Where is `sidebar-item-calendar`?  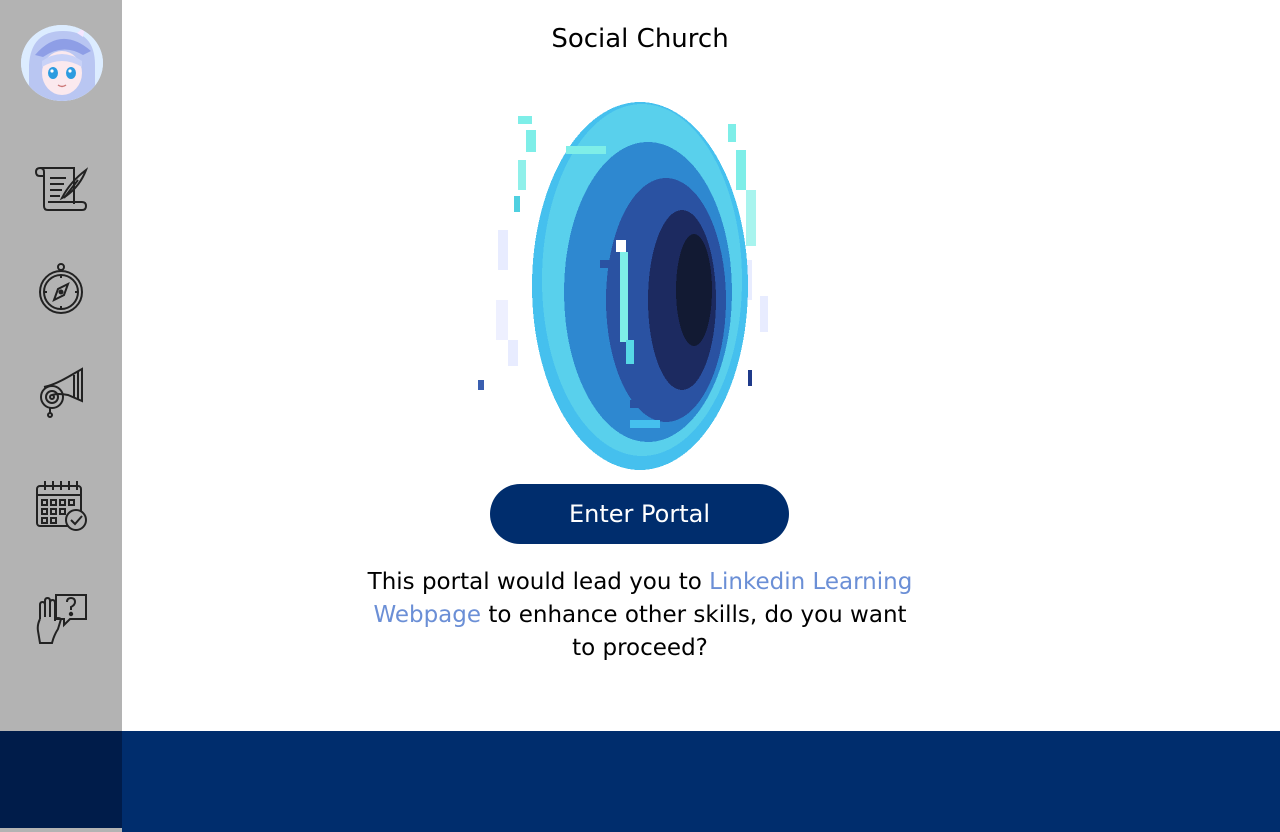 sidebar-item-calendar is located at coordinates (61, 505).